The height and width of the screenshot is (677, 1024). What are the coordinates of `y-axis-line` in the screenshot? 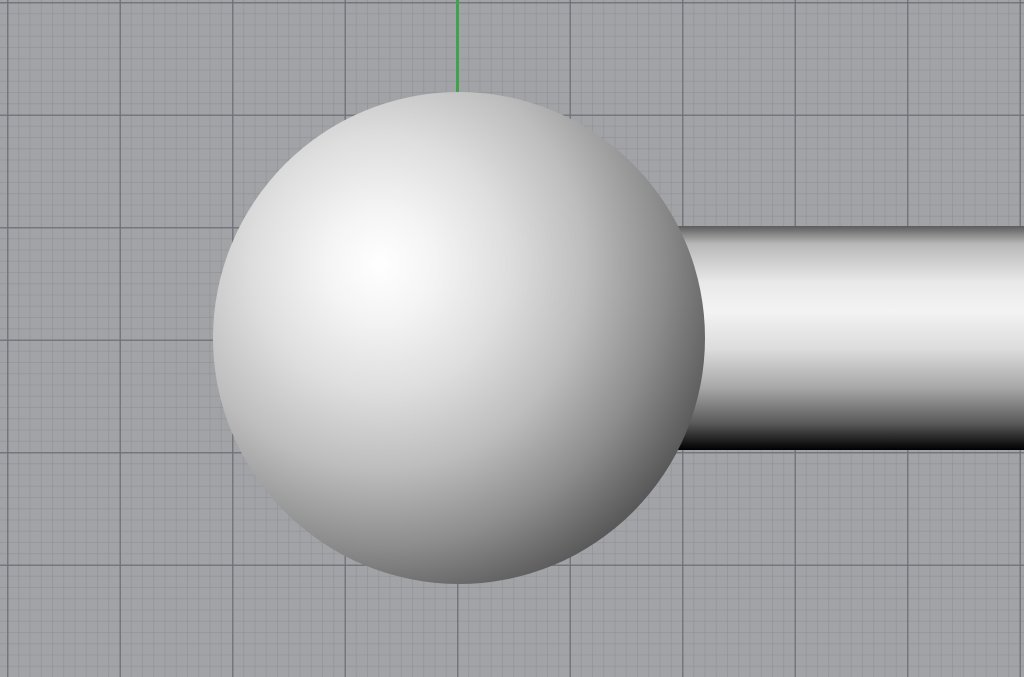 It's located at (457, 50).